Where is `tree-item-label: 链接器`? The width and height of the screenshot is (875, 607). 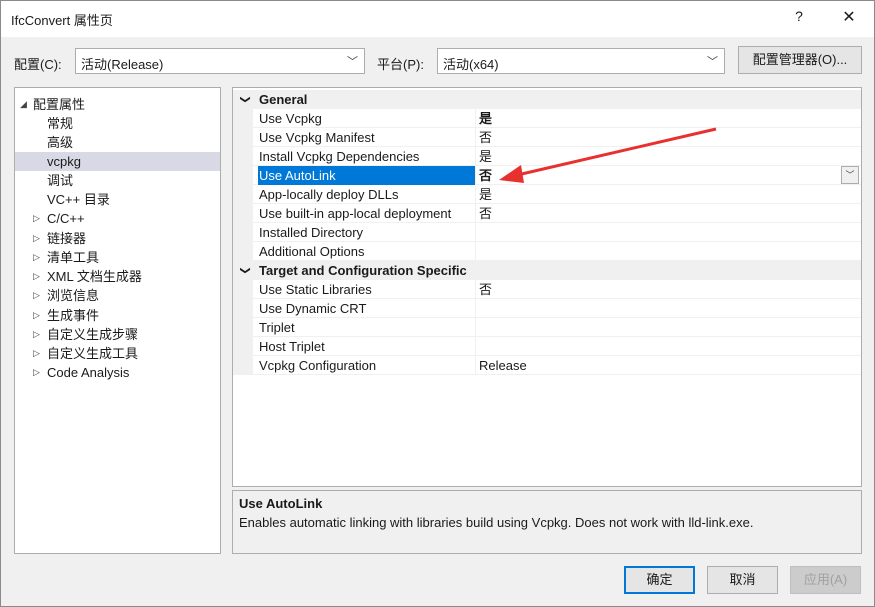
tree-item-label: 链接器 is located at coordinates (67, 238).